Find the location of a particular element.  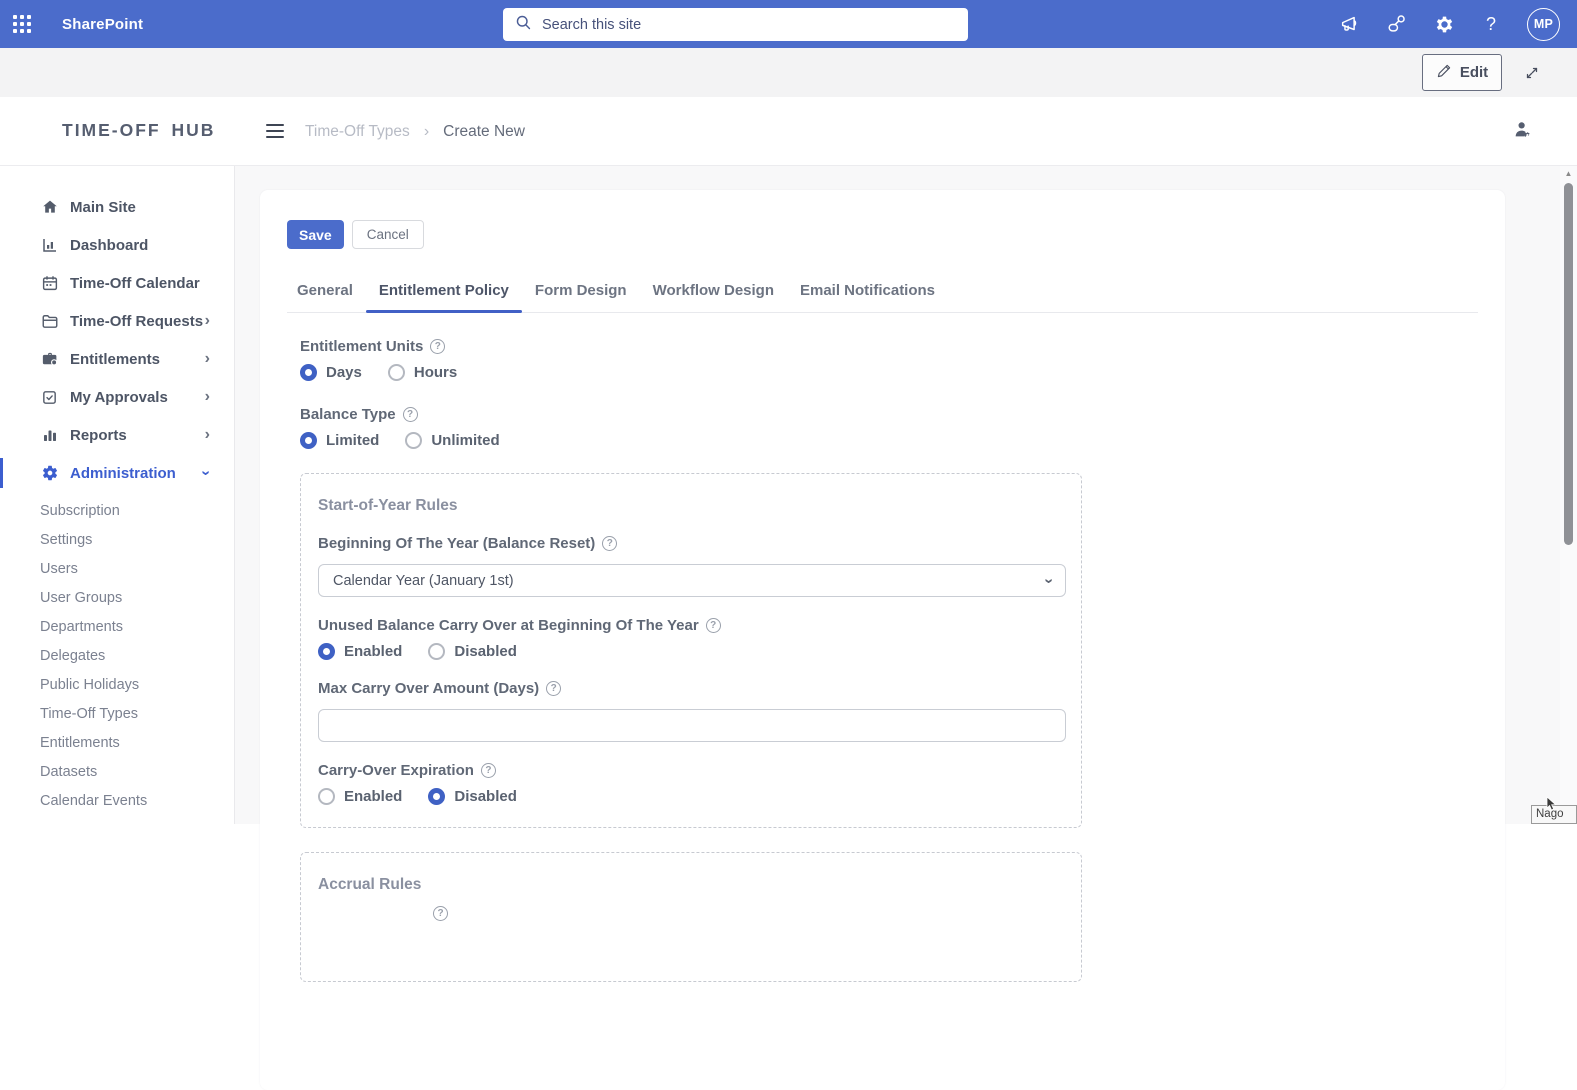

megaphone-icon is located at coordinates (1350, 24).